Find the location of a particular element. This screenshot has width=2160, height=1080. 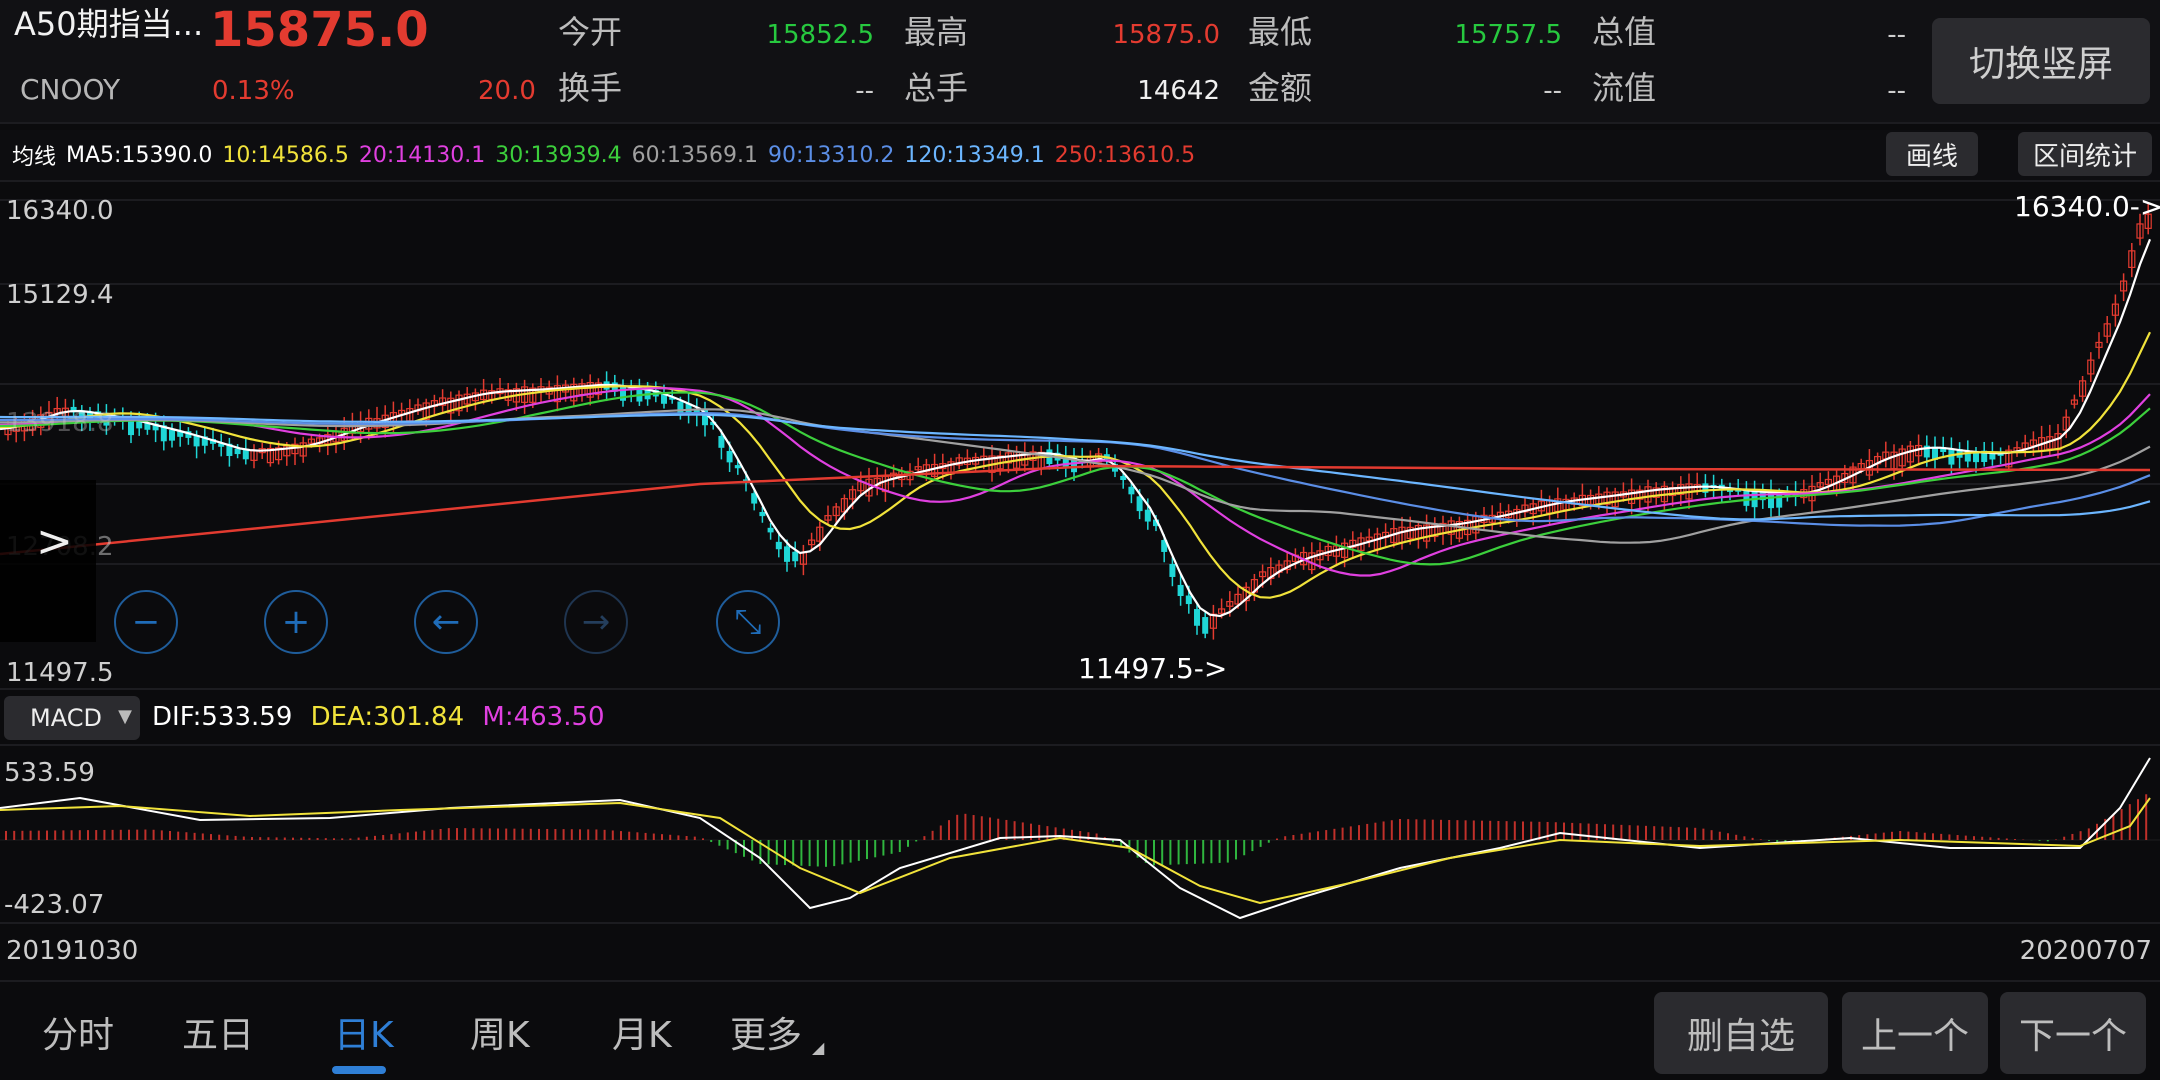

stat-label-open: 今开 is located at coordinates (590, 32).